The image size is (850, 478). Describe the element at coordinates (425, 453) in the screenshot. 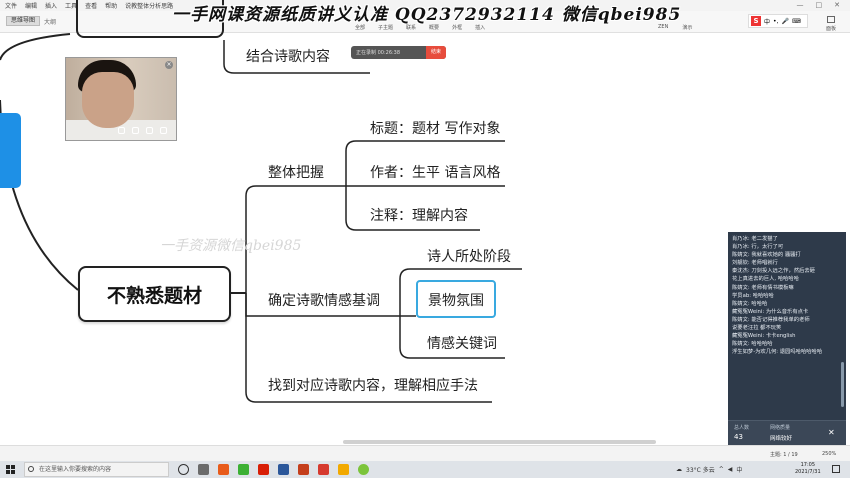

I see `status-bar: 主题: 1 / 19 250%` at that location.